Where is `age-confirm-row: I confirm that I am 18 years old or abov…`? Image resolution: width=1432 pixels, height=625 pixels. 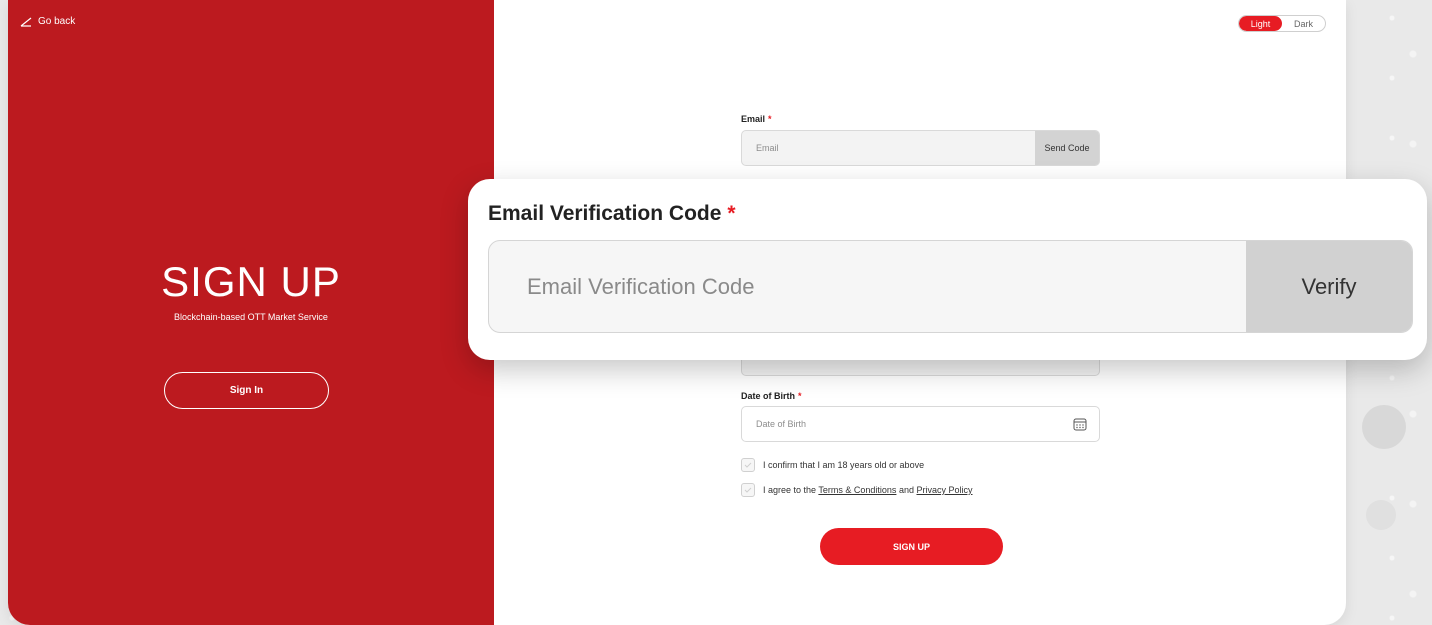
age-confirm-row: I confirm that I am 18 years old or abov… is located at coordinates (832, 465).